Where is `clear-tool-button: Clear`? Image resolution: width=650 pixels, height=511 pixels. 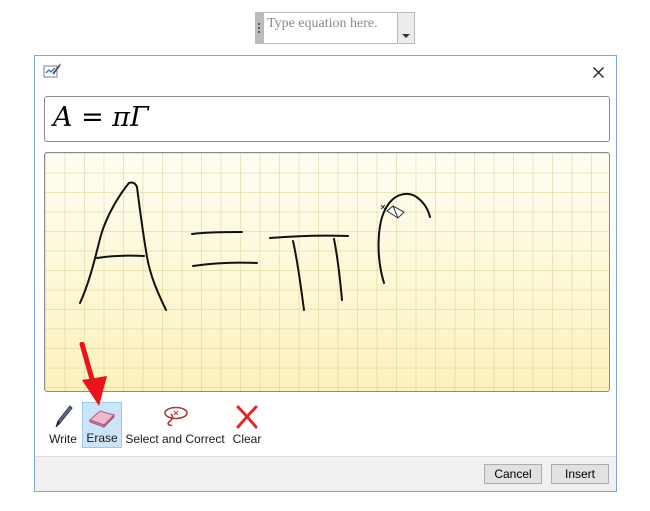
clear-tool-button: Clear is located at coordinates (247, 425).